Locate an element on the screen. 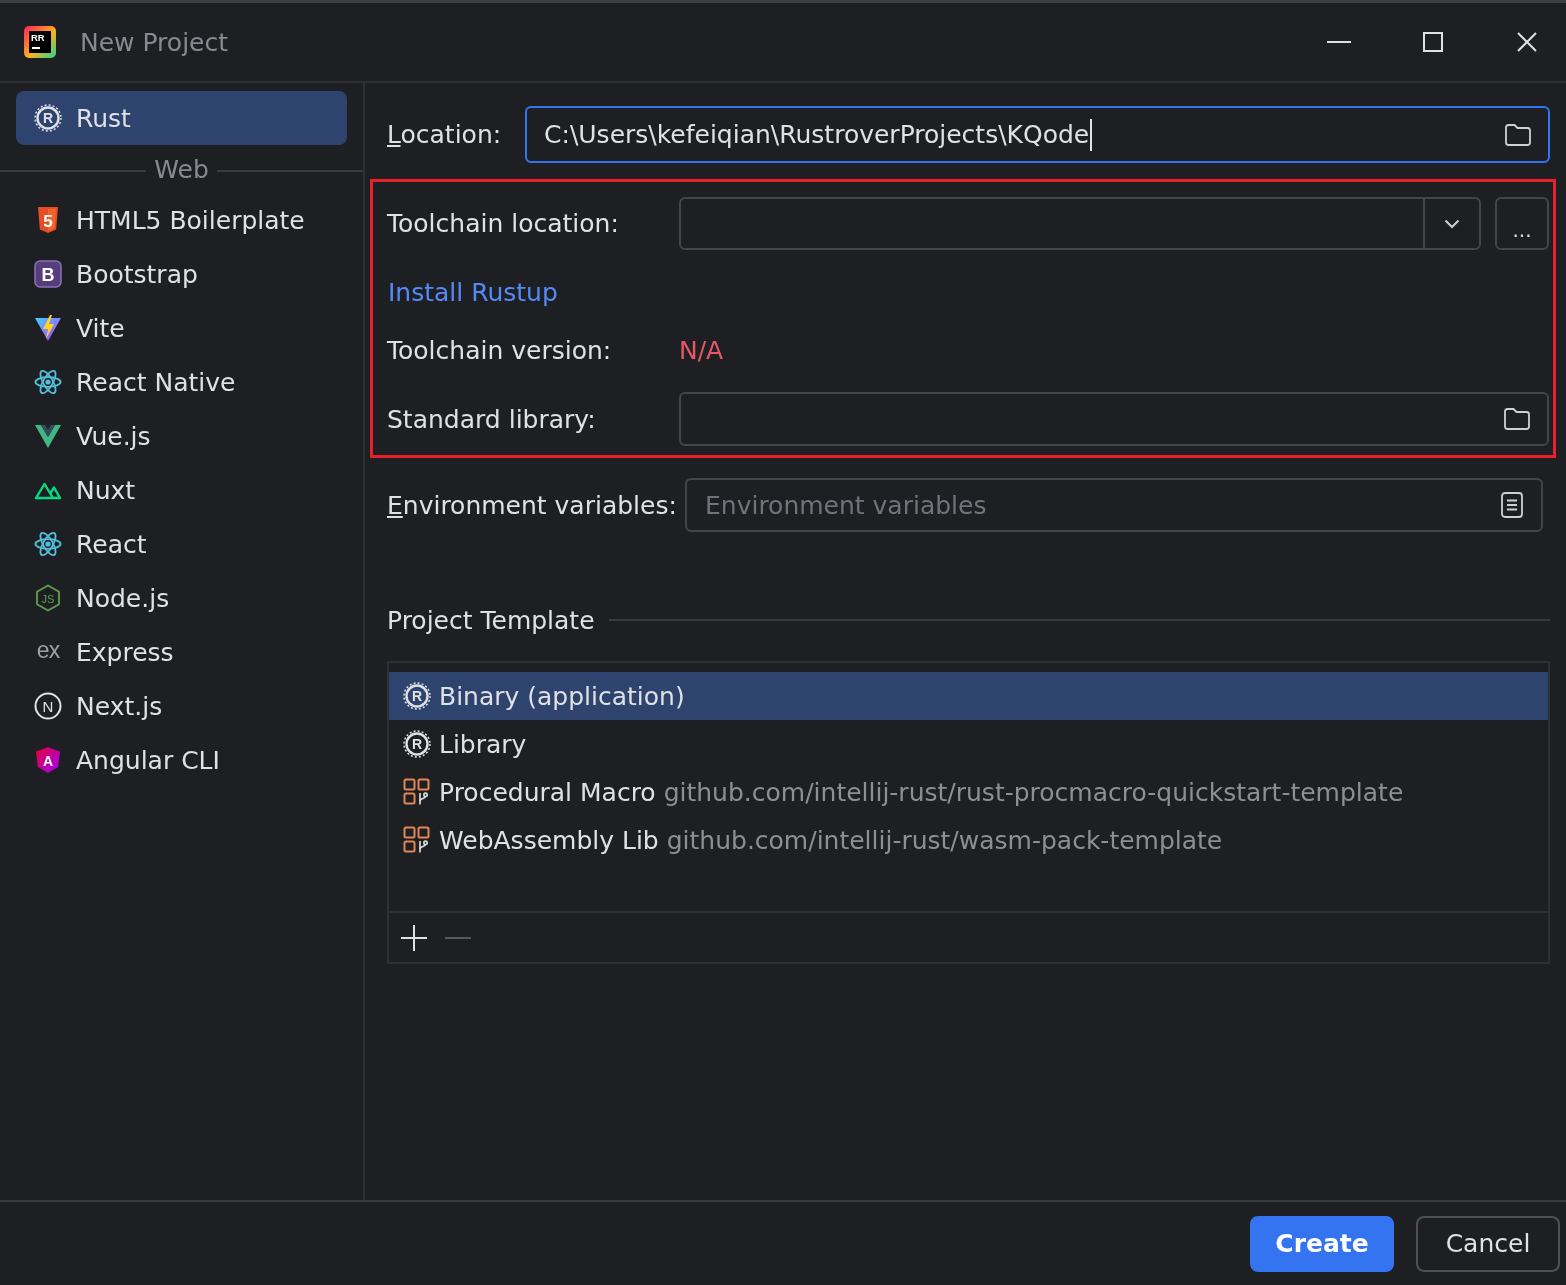 This screenshot has height=1285, width=1566. shield-a-icon: A is located at coordinates (48, 760).